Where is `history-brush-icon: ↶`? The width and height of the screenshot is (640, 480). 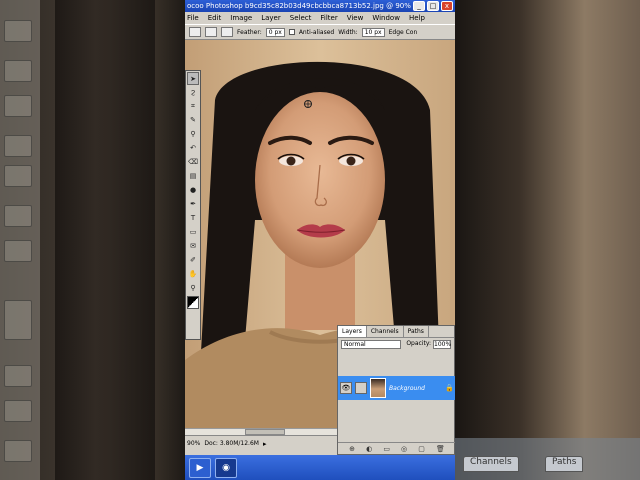 history-brush-icon: ↶ is located at coordinates (193, 148).